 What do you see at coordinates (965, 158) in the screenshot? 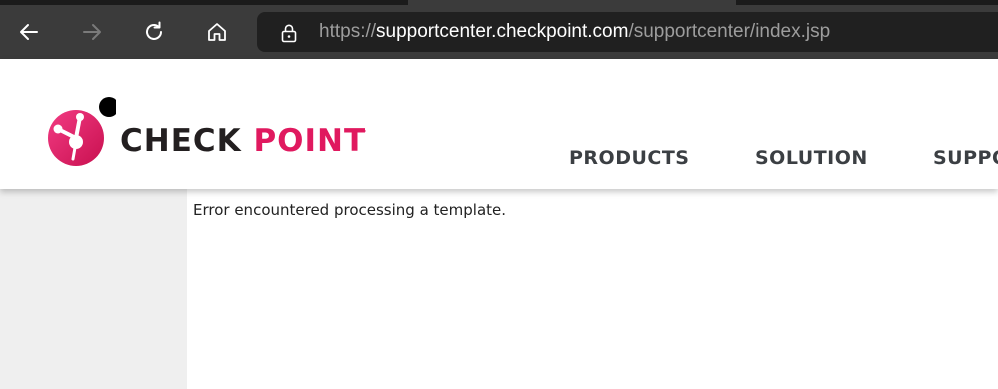
I see `nav-item-support: SUPPORT` at bounding box center [965, 158].